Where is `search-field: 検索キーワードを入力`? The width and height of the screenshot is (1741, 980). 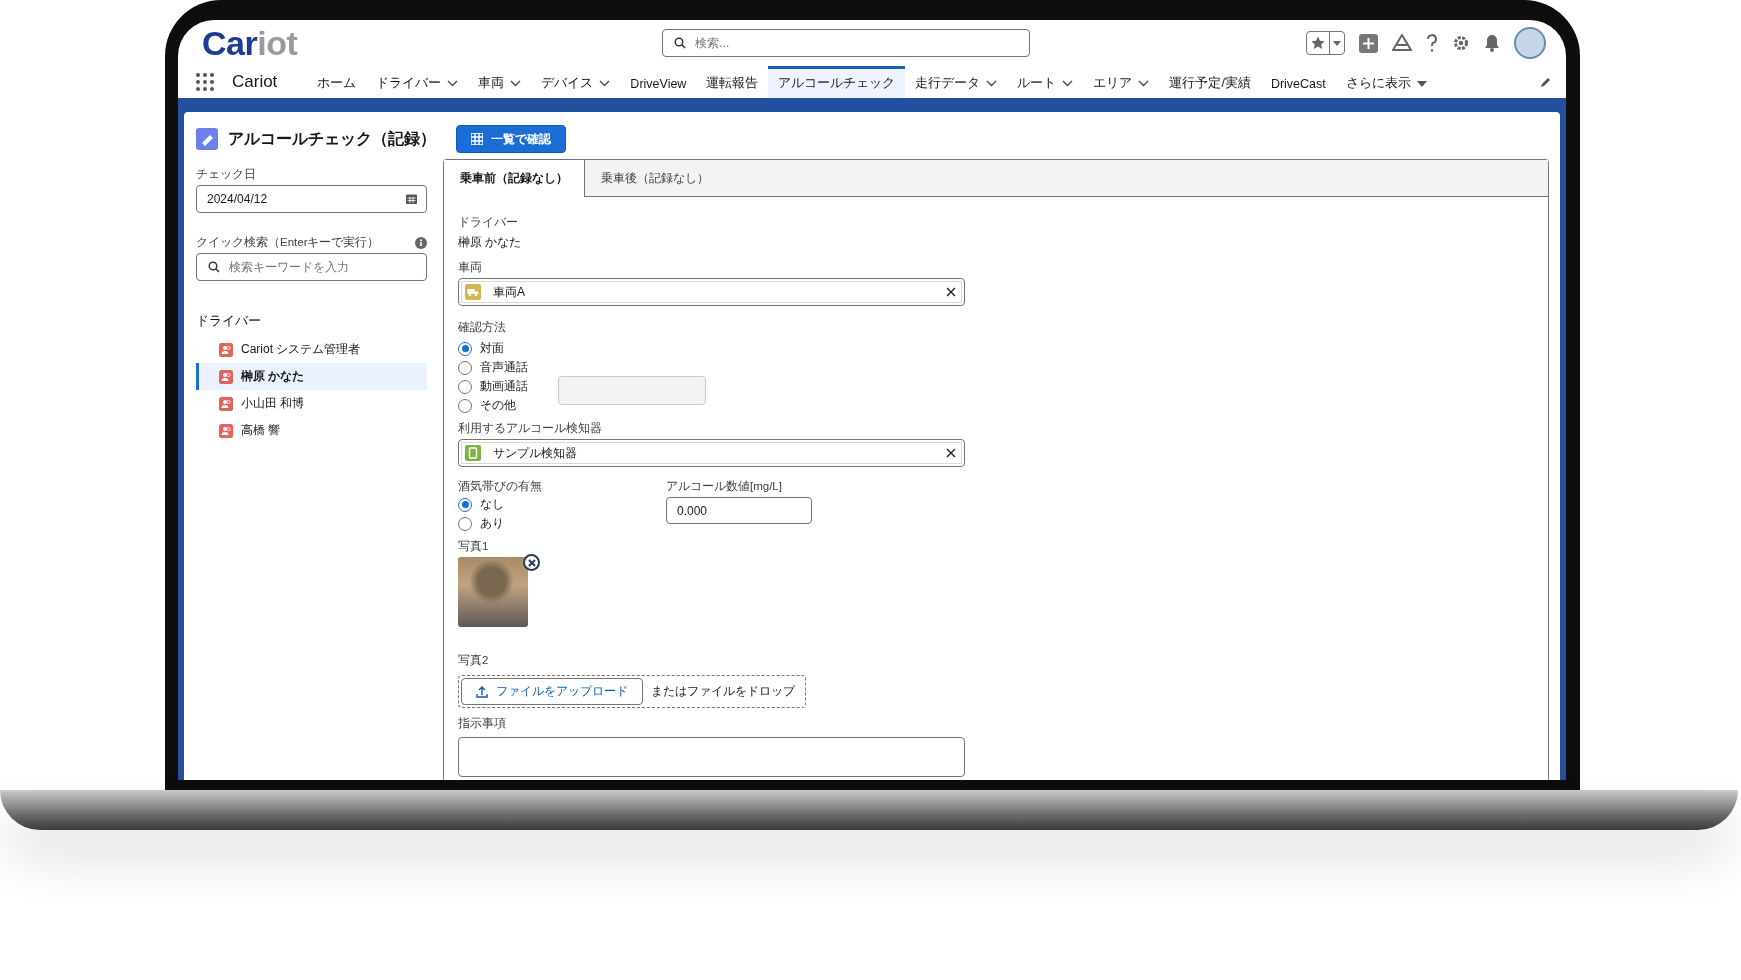 search-field: 検索キーワードを入力 is located at coordinates (311, 267).